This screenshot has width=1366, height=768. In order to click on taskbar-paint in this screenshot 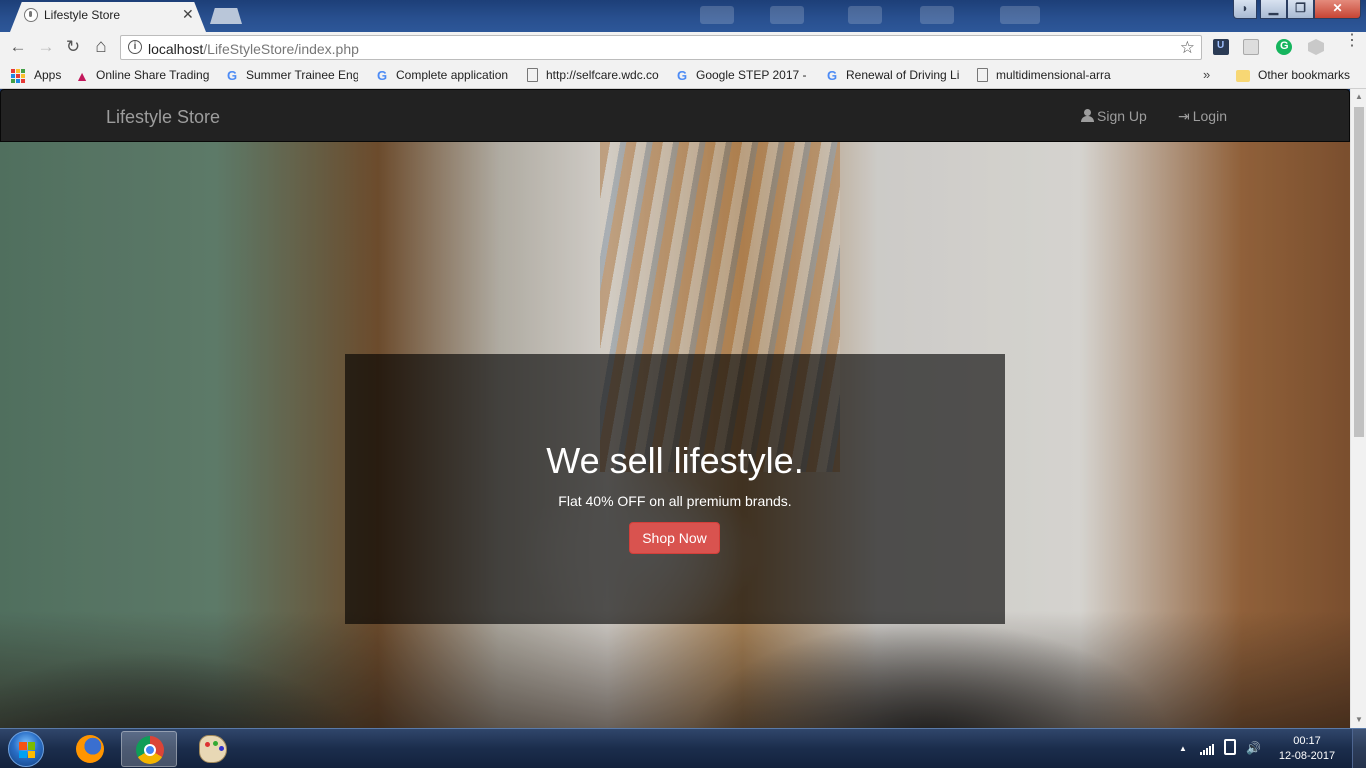, I will do `click(213, 749)`.